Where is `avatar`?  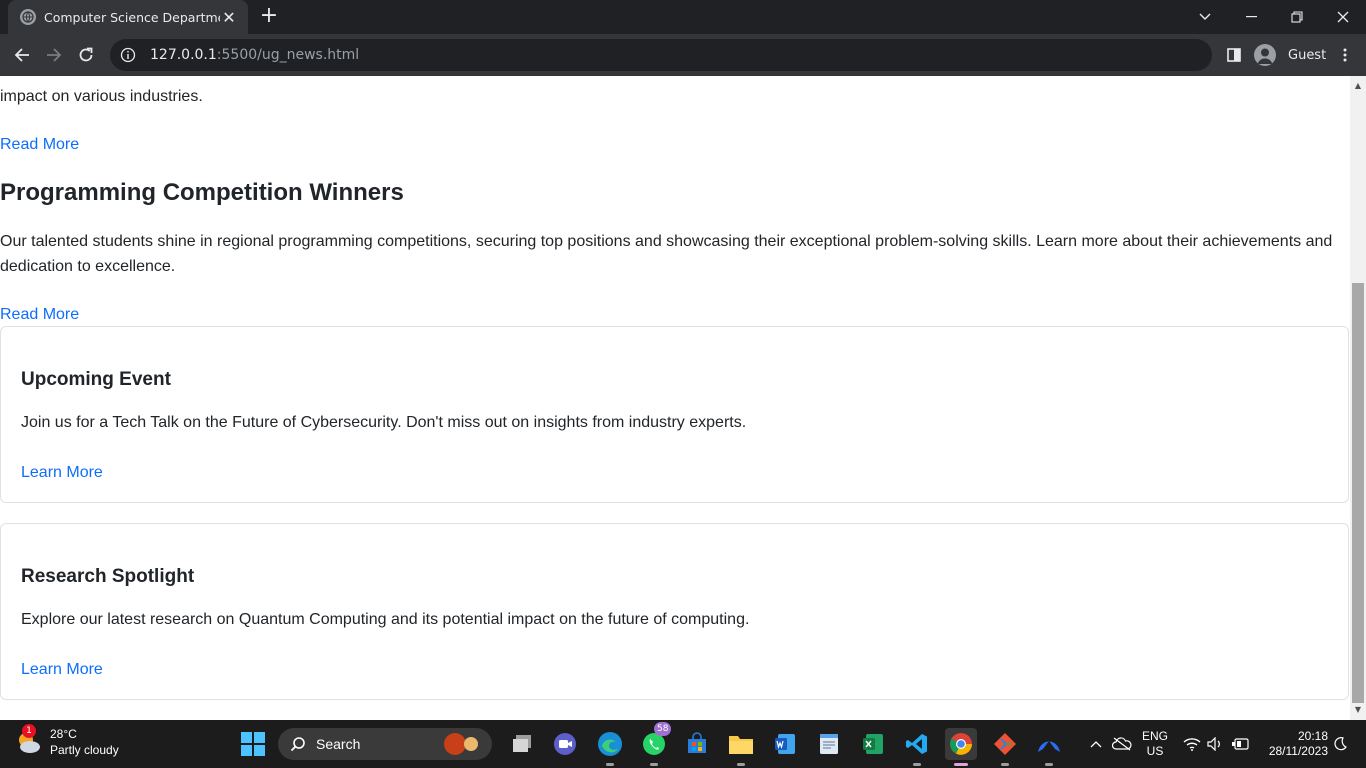
avatar is located at coordinates (1265, 55).